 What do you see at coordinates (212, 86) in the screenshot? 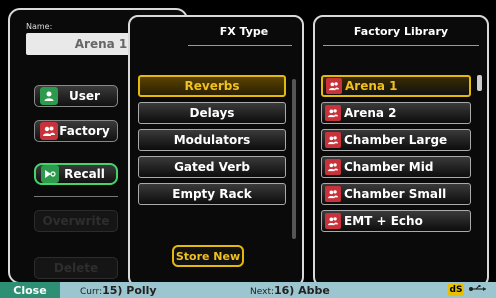
I see `fx-type-item-reverbs: Reverbs` at bounding box center [212, 86].